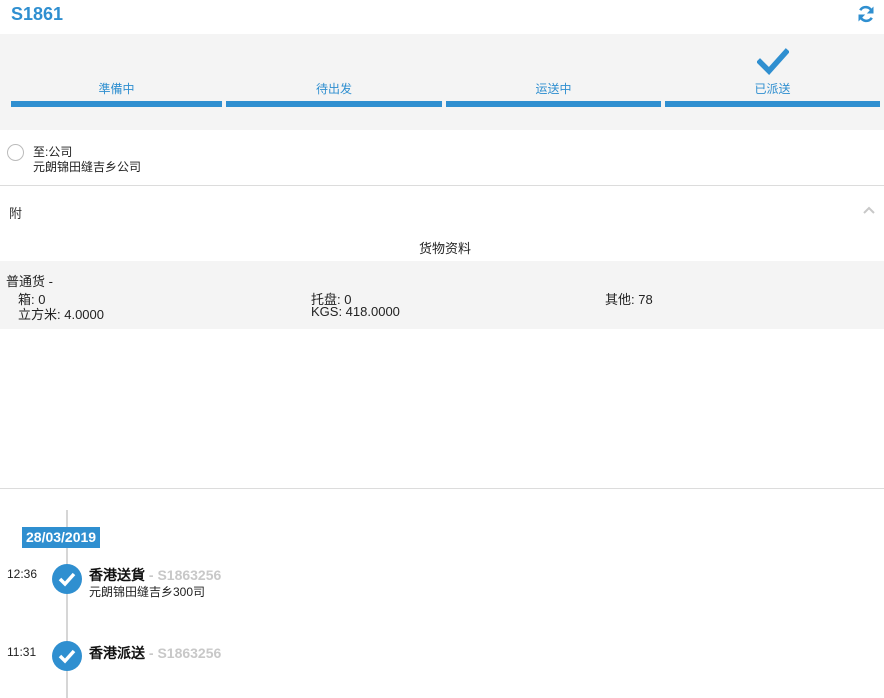 This screenshot has width=884, height=698. What do you see at coordinates (772, 89) in the screenshot?
I see `step-label: 已派送` at bounding box center [772, 89].